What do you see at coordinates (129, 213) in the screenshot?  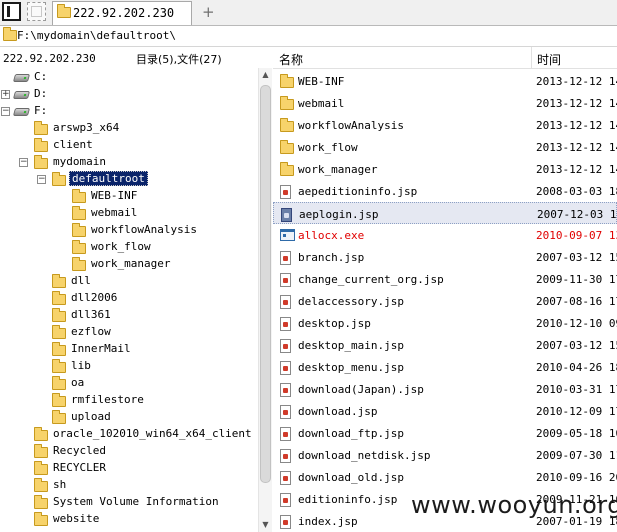 I see `tree-folder: webmail` at bounding box center [129, 213].